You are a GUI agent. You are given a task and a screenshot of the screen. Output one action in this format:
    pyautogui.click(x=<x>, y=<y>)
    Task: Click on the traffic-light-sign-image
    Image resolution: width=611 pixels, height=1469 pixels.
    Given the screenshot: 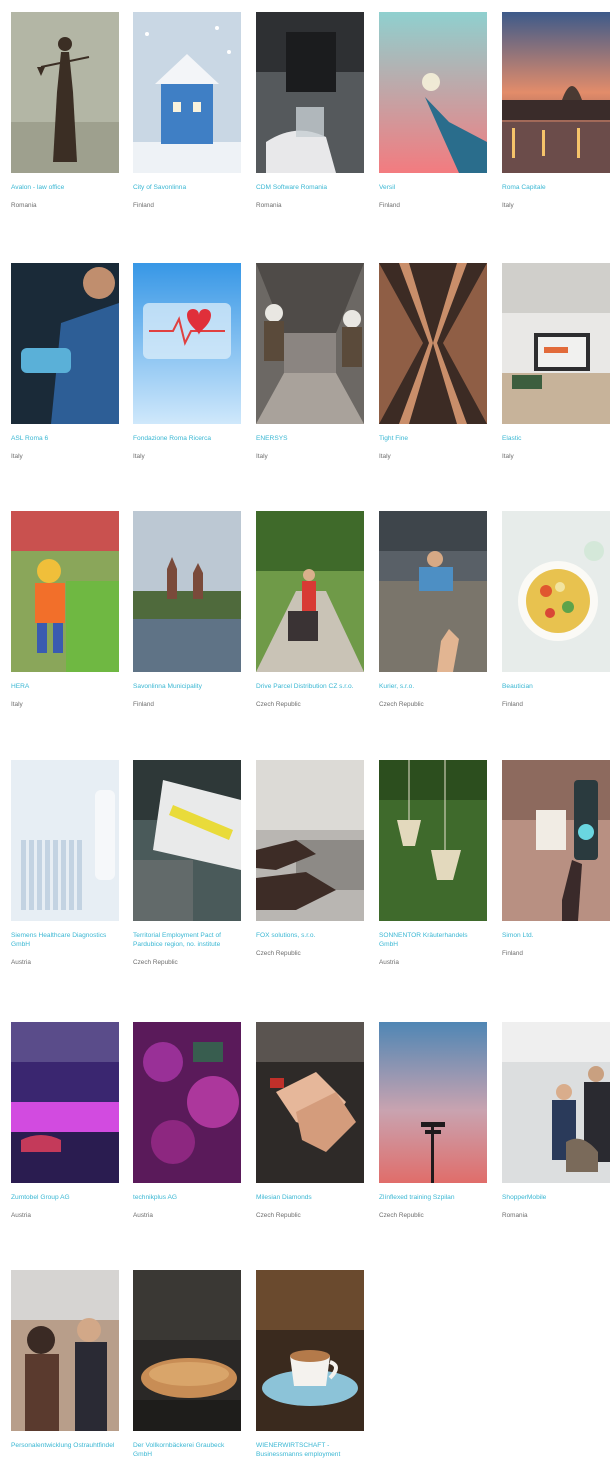 What is the action you would take?
    pyautogui.click(x=556, y=840)
    